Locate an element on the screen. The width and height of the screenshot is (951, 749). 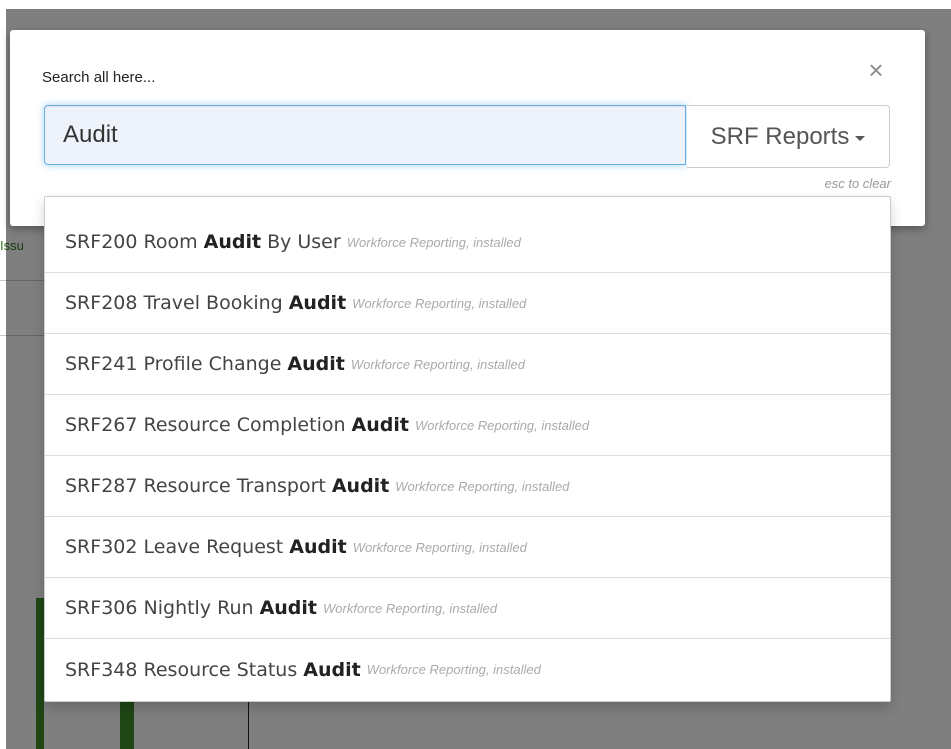
search-input is located at coordinates (365, 135).